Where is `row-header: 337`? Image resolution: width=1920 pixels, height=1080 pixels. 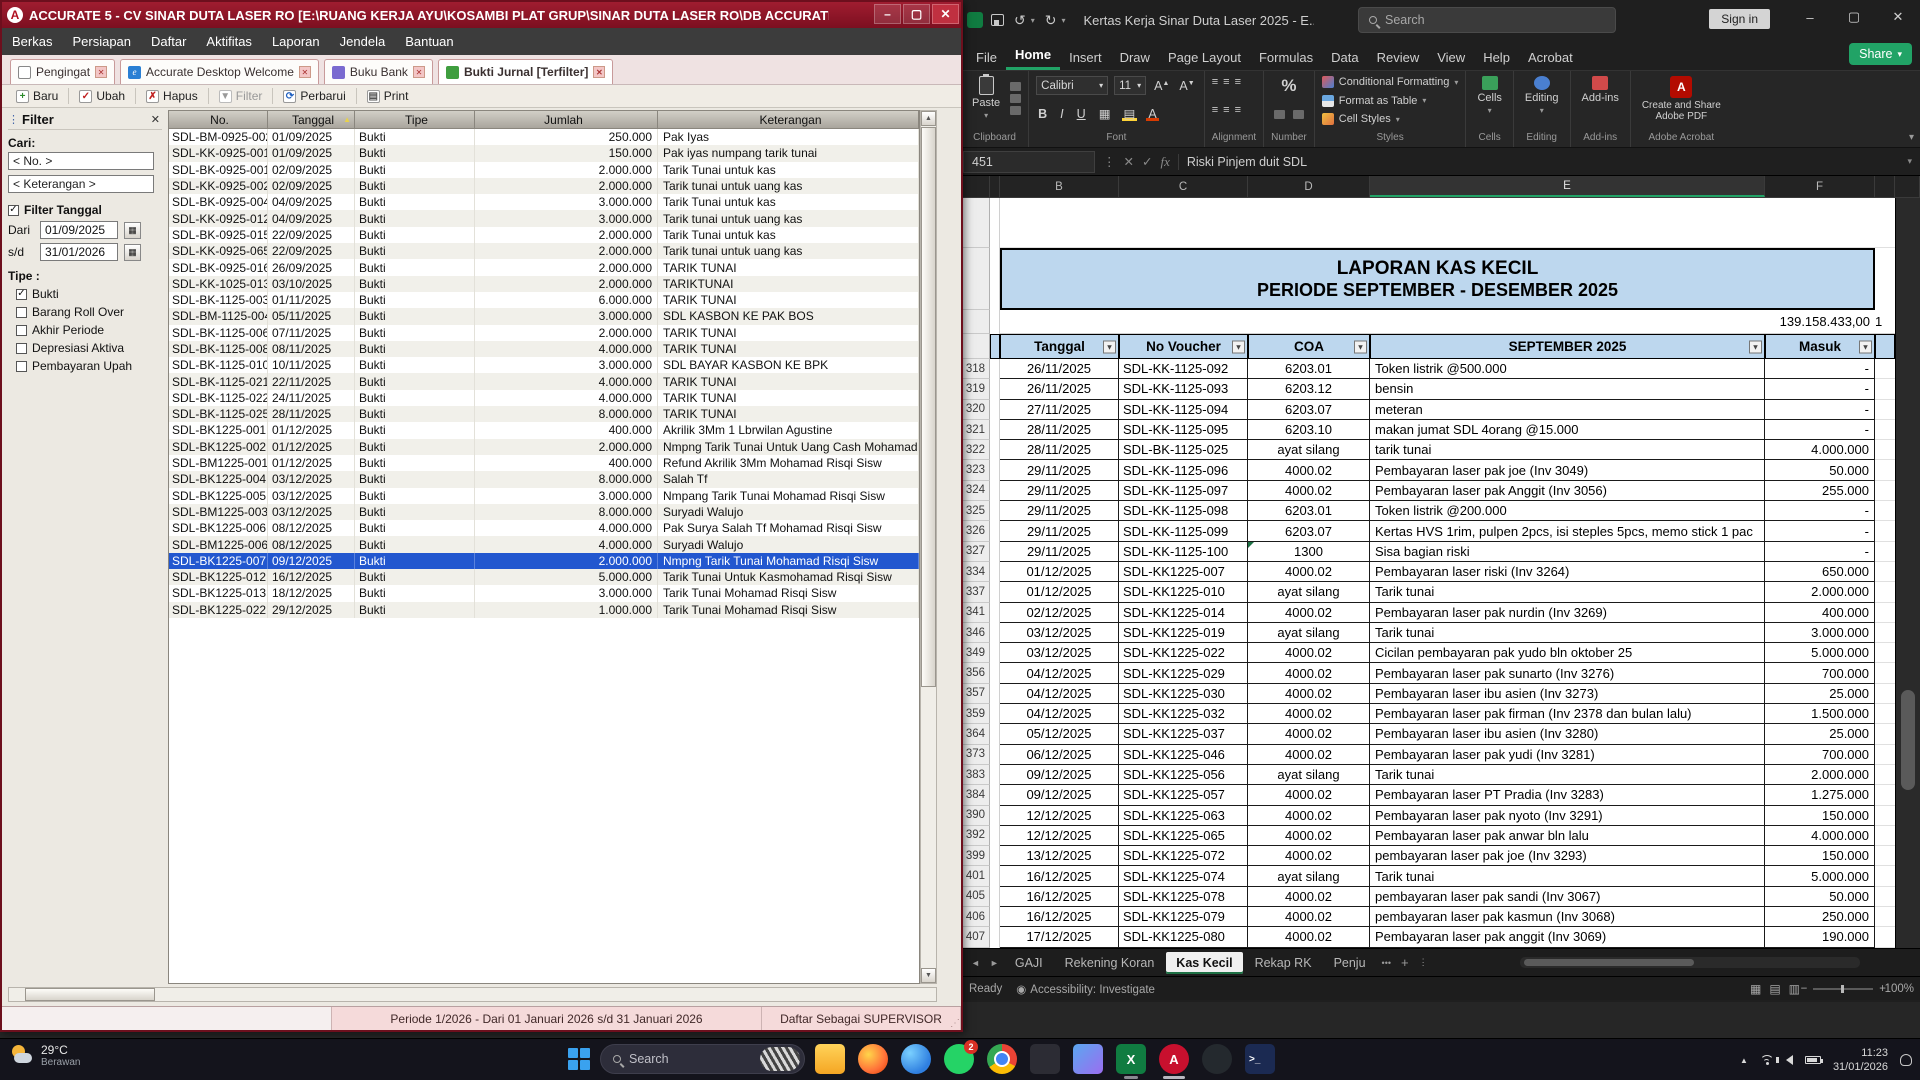
row-header: 337 is located at coordinates (975, 592).